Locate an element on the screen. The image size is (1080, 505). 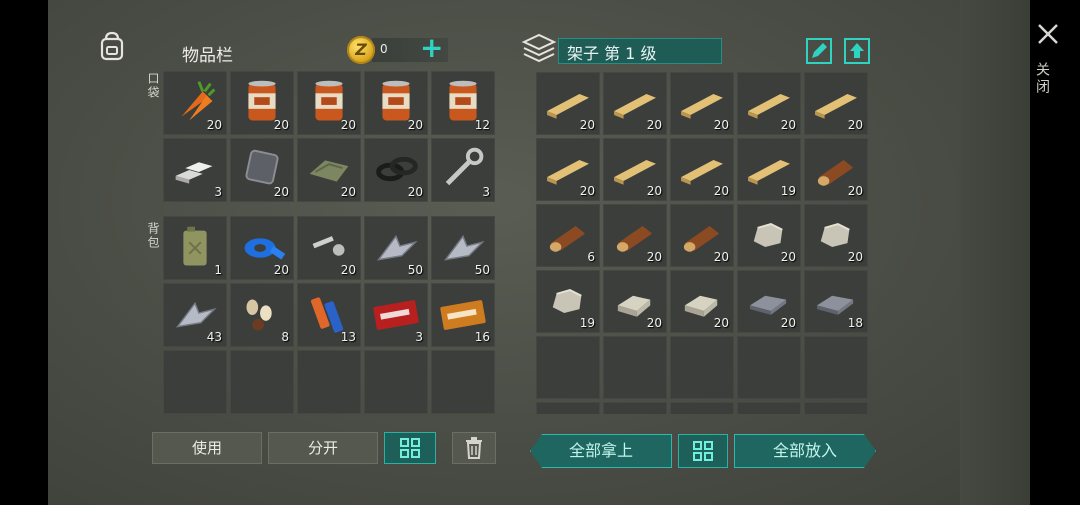
item-count: 1 is located at coordinates (218, 270).